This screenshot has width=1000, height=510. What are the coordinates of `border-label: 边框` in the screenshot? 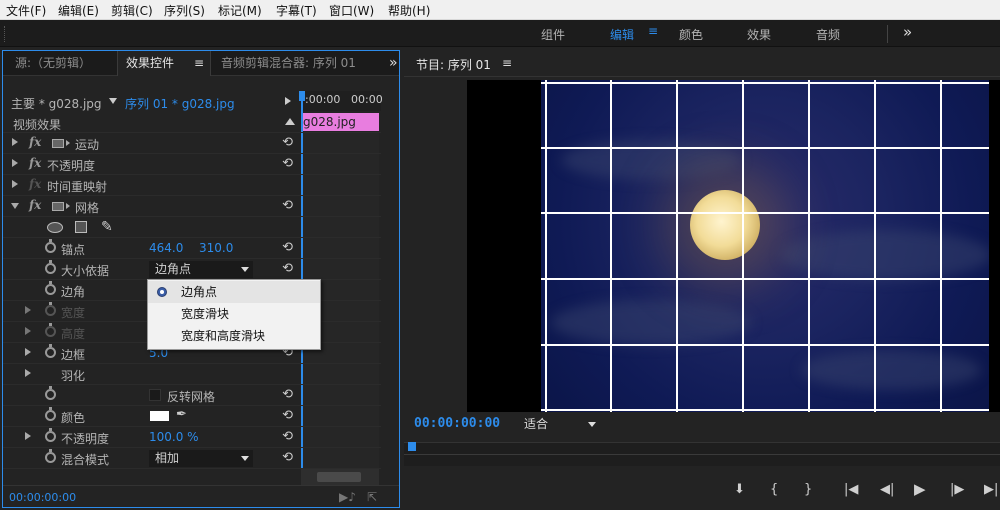 It's located at (73, 355).